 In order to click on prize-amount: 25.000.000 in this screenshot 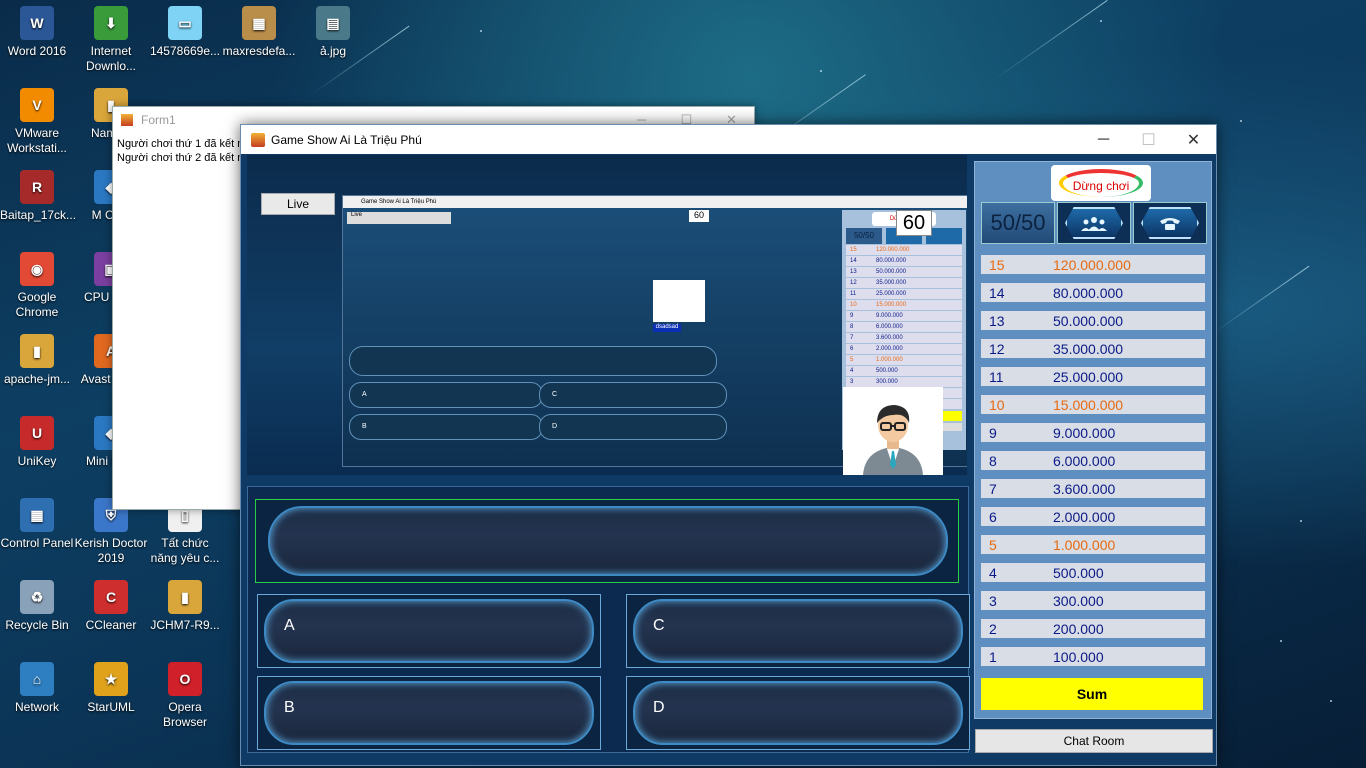, I will do `click(1088, 376)`.